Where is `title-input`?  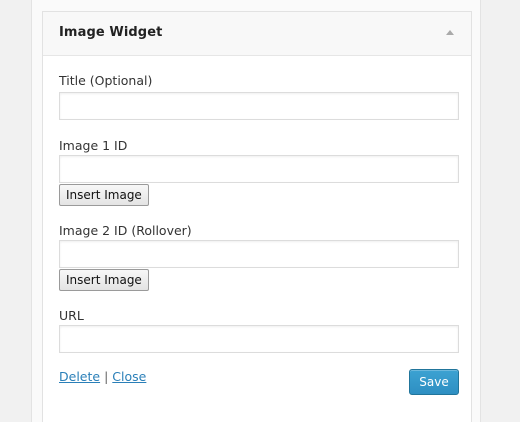
title-input is located at coordinates (259, 106).